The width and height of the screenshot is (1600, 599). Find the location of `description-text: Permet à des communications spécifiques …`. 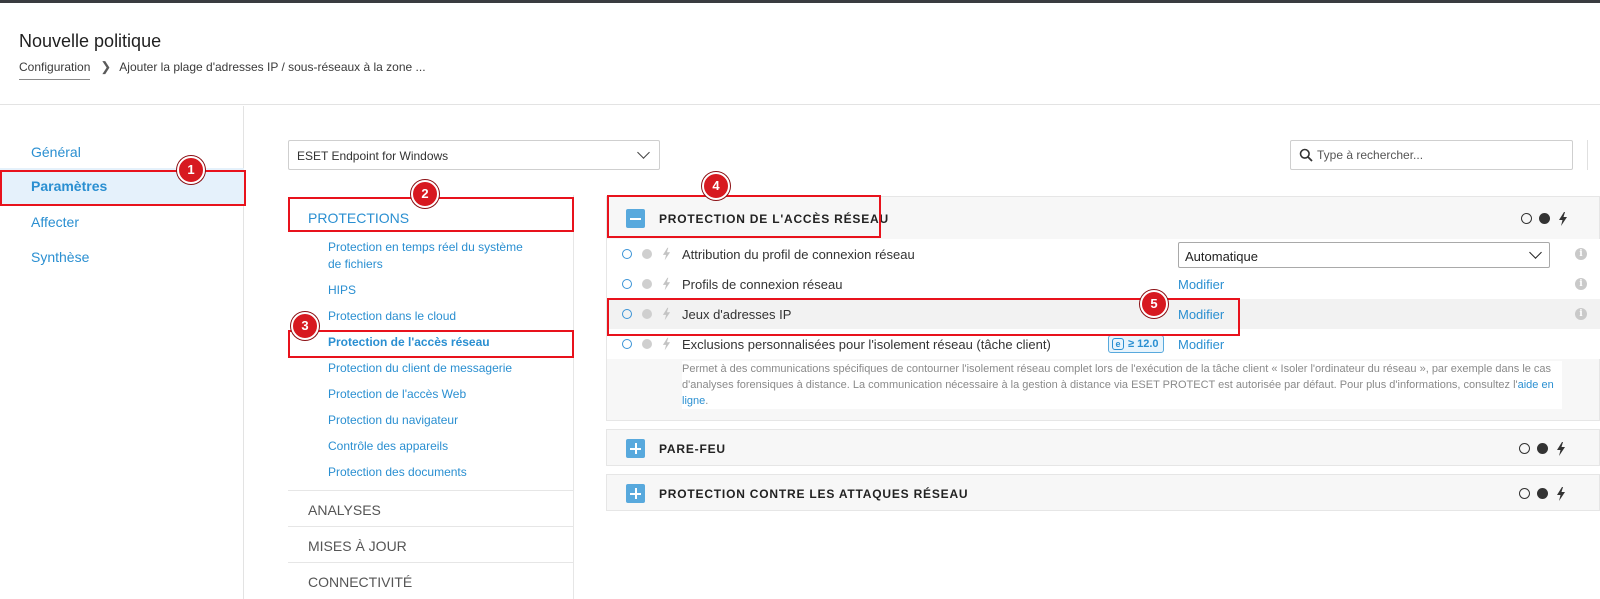

description-text: Permet à des communications spécifiques … is located at coordinates (1117, 377).